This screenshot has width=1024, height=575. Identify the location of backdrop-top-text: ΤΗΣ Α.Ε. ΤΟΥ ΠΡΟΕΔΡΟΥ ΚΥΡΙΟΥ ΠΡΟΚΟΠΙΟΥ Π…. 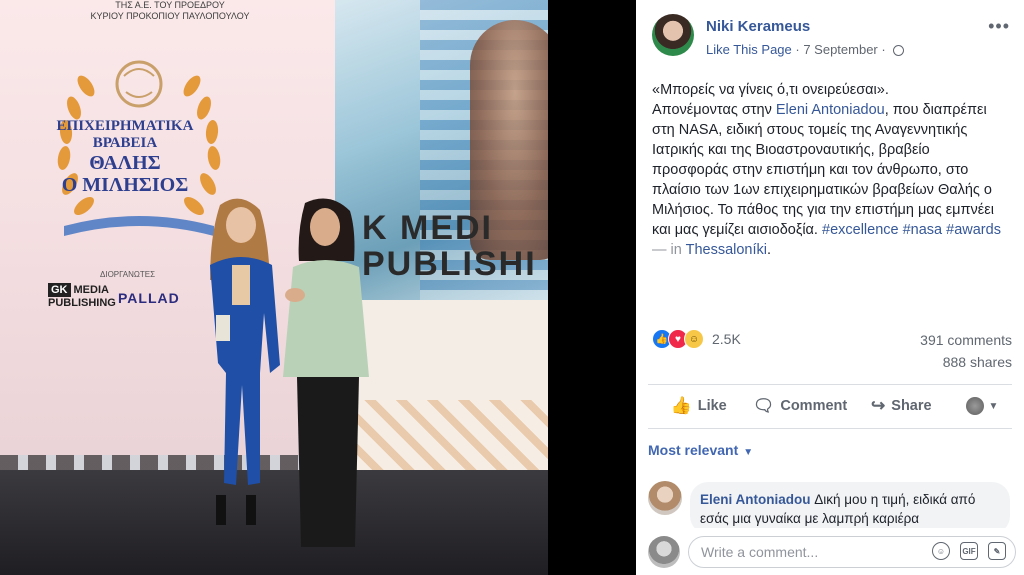
(170, 10).